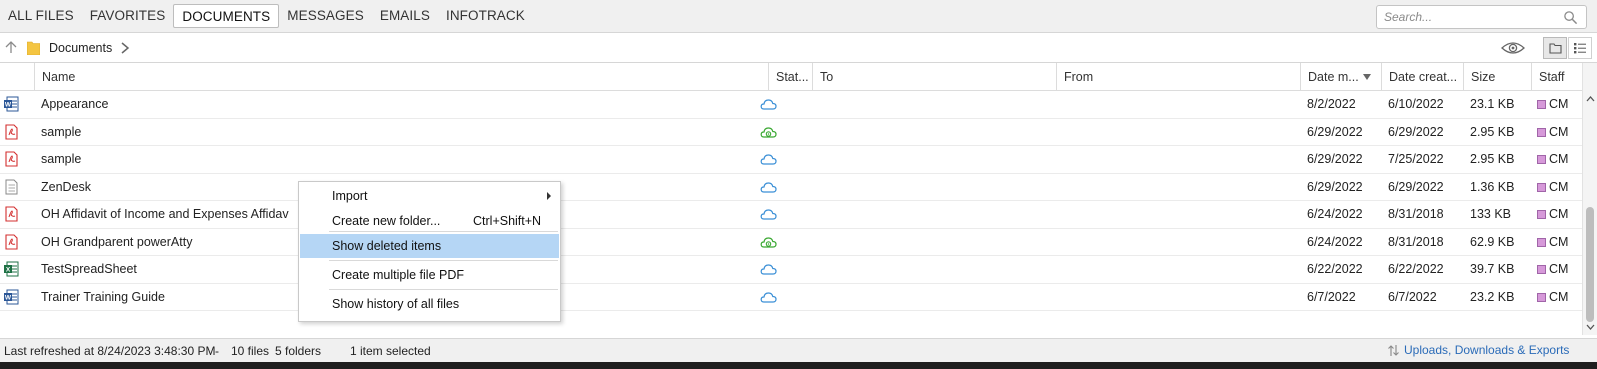 This screenshot has height=369, width=1597. I want to click on eye-icon, so click(1513, 48).